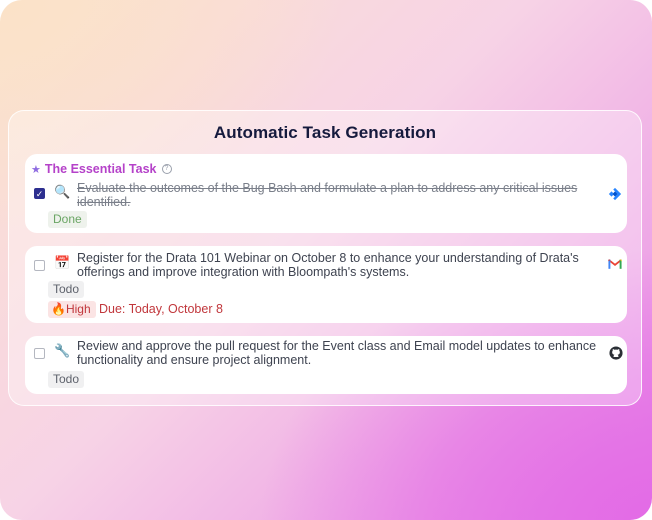 Image resolution: width=652 pixels, height=520 pixels. What do you see at coordinates (616, 353) in the screenshot?
I see `github-icon` at bounding box center [616, 353].